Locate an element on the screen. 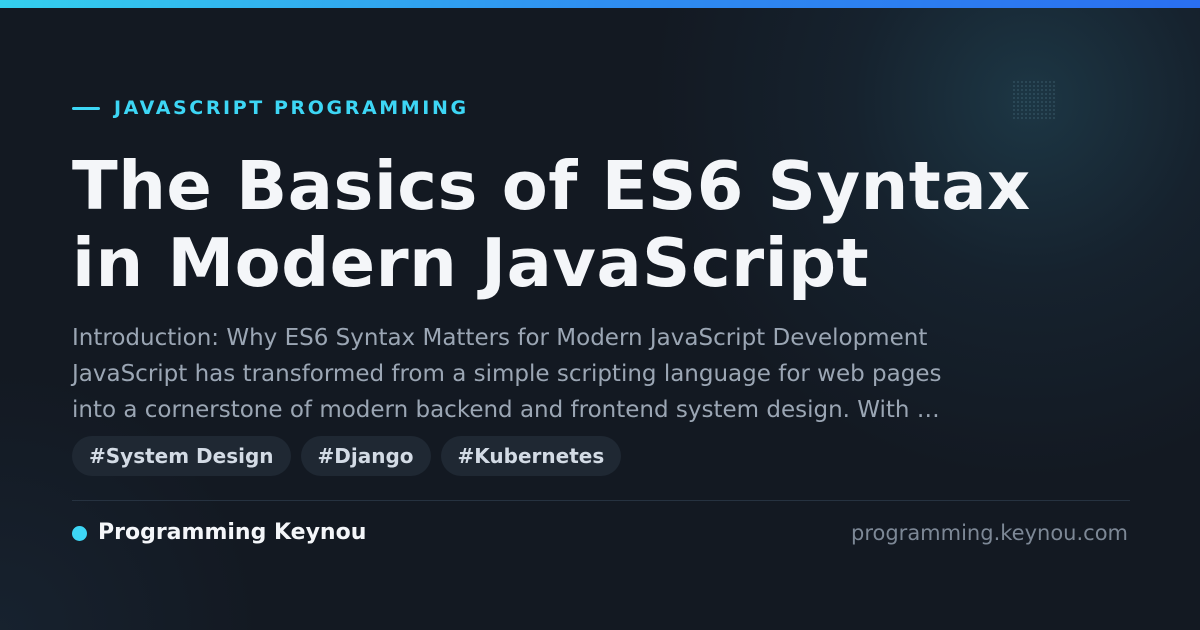  brand-name: Programming Keynou is located at coordinates (232, 532).